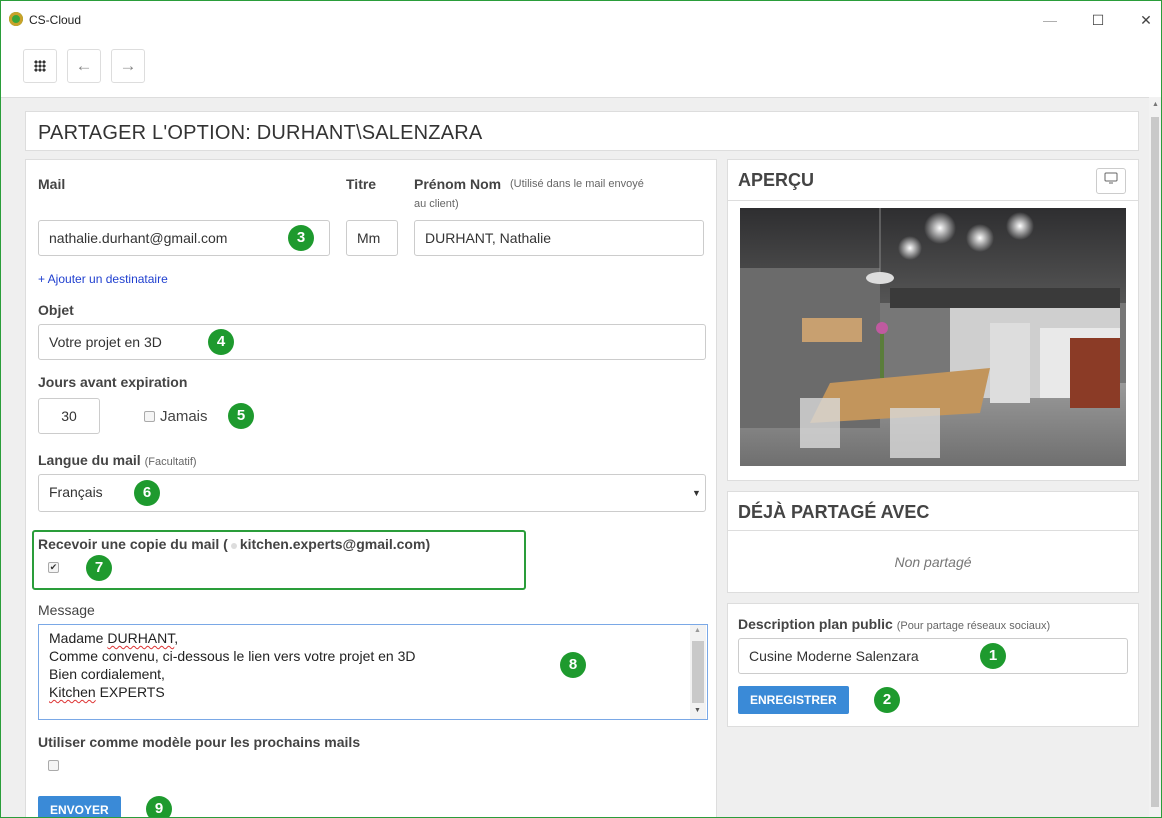 The image size is (1162, 818). I want to click on add-recipient-link: + Ajouter un destinataire, so click(103, 279).